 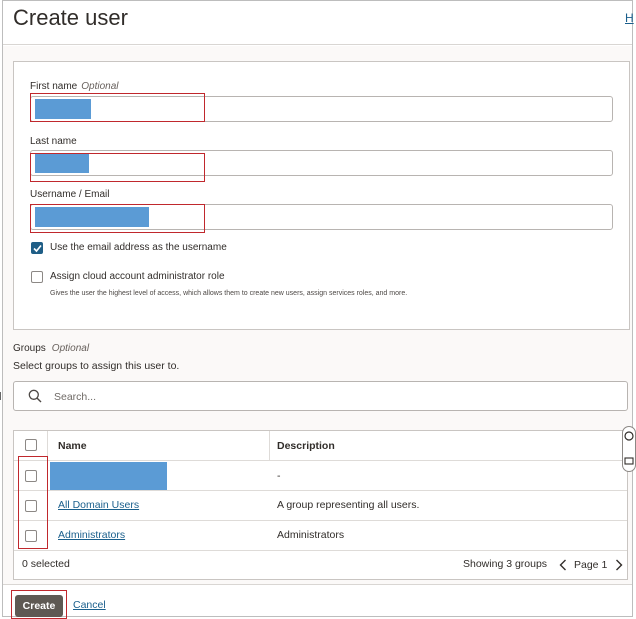 I want to click on table-header: Name Description, so click(x=320, y=446).